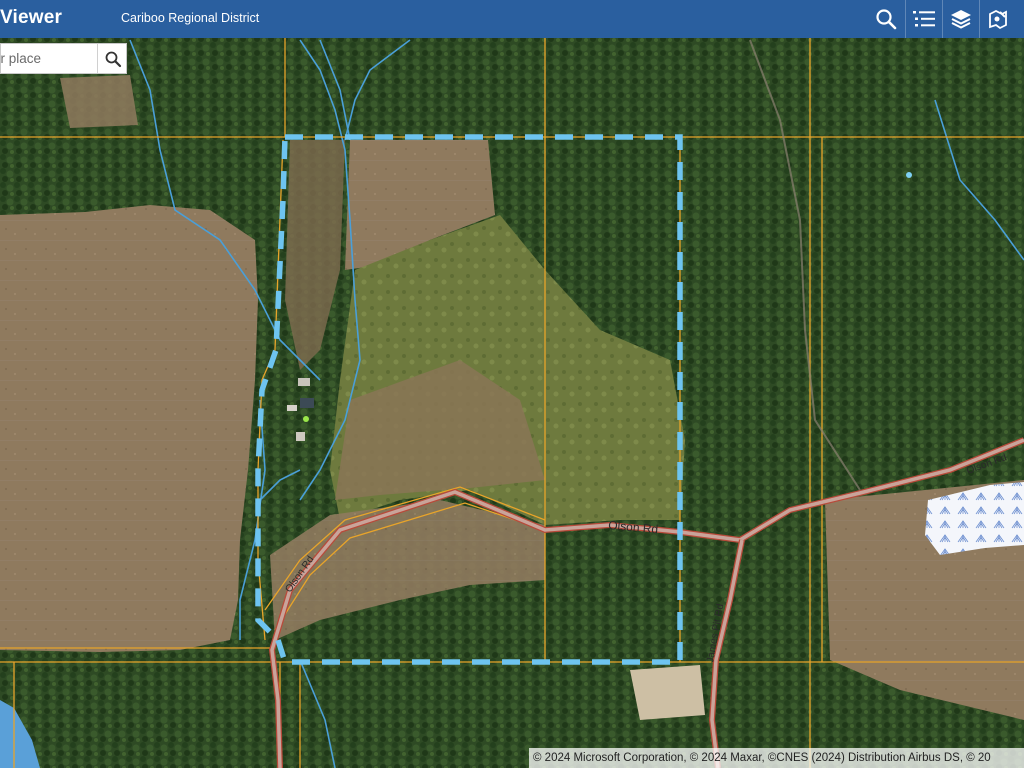 This screenshot has width=1024, height=768. What do you see at coordinates (99, 101) in the screenshot?
I see `field-northwest` at bounding box center [99, 101].